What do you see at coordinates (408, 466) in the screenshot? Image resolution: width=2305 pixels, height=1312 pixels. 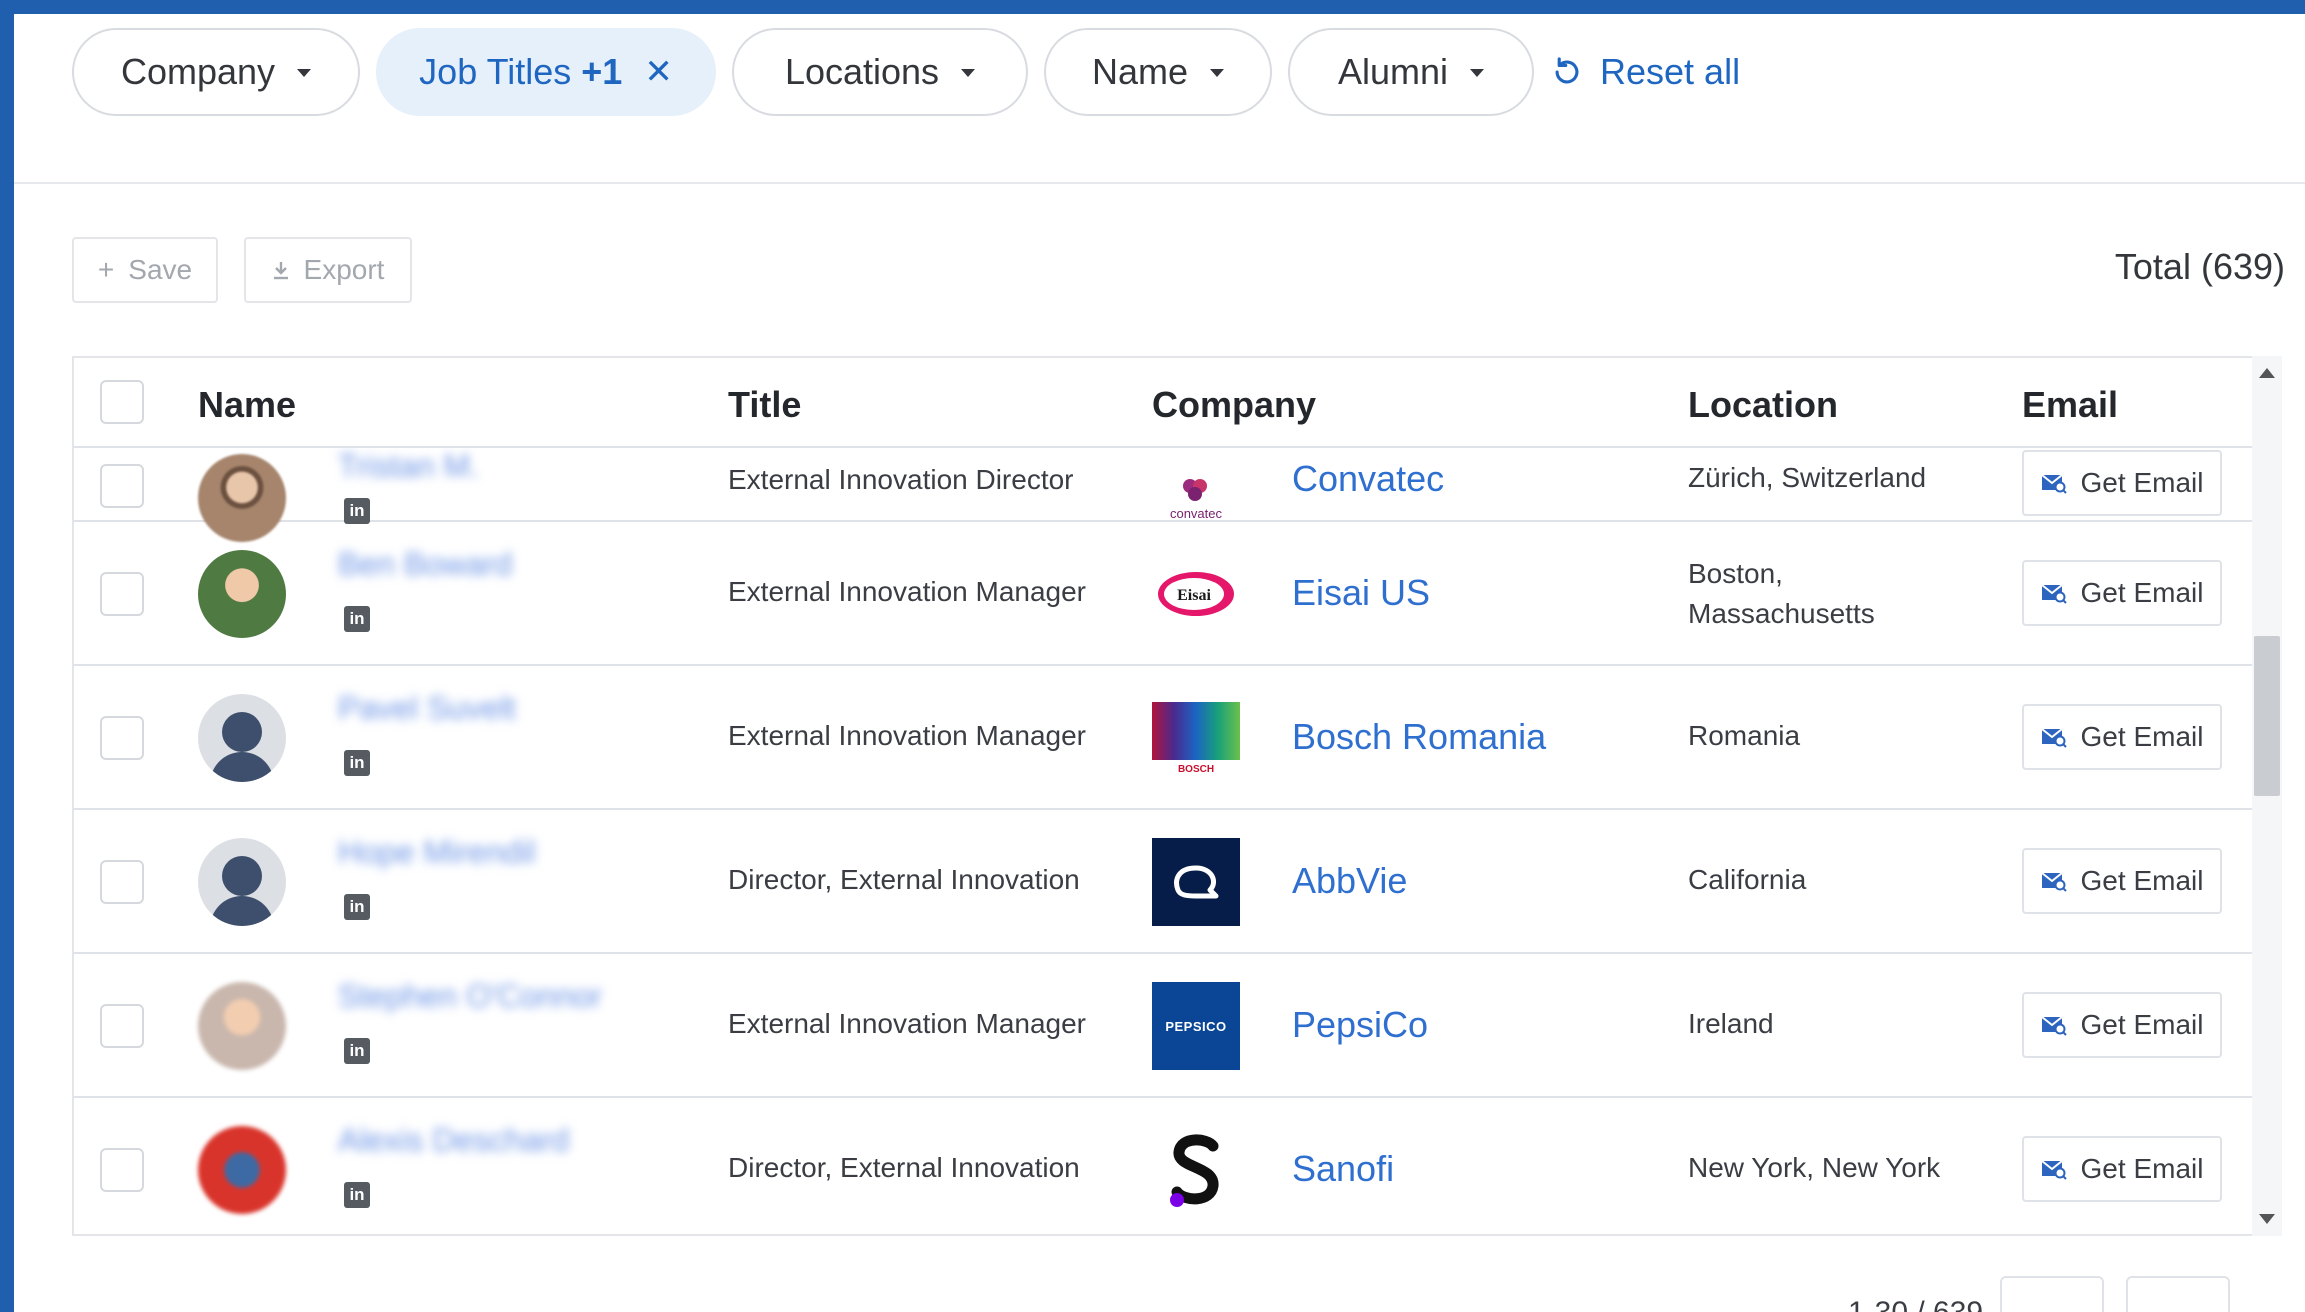 I see `person-name: Tristan M.` at bounding box center [408, 466].